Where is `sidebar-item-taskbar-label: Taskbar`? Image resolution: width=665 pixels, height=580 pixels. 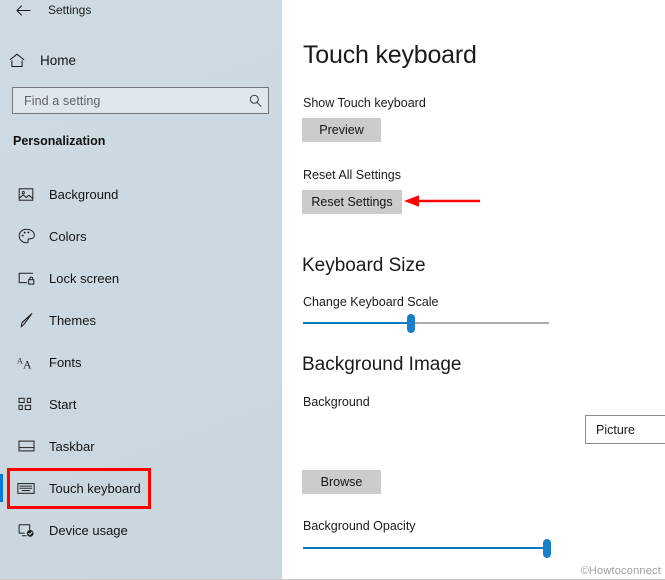 sidebar-item-taskbar-label: Taskbar is located at coordinates (72, 446).